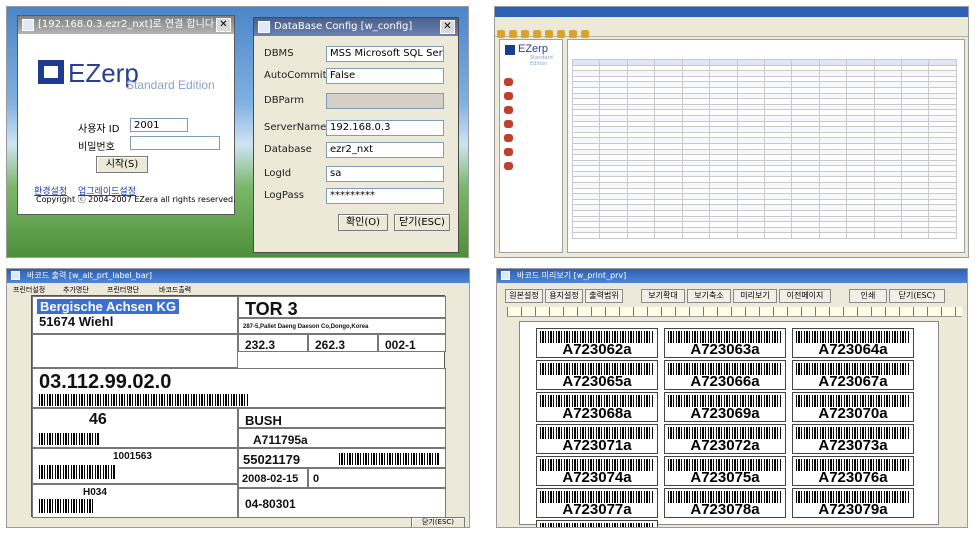 This screenshot has height=535, width=976. What do you see at coordinates (105, 382) in the screenshot?
I see `code-big-text: 03.112.99.02.0` at bounding box center [105, 382].